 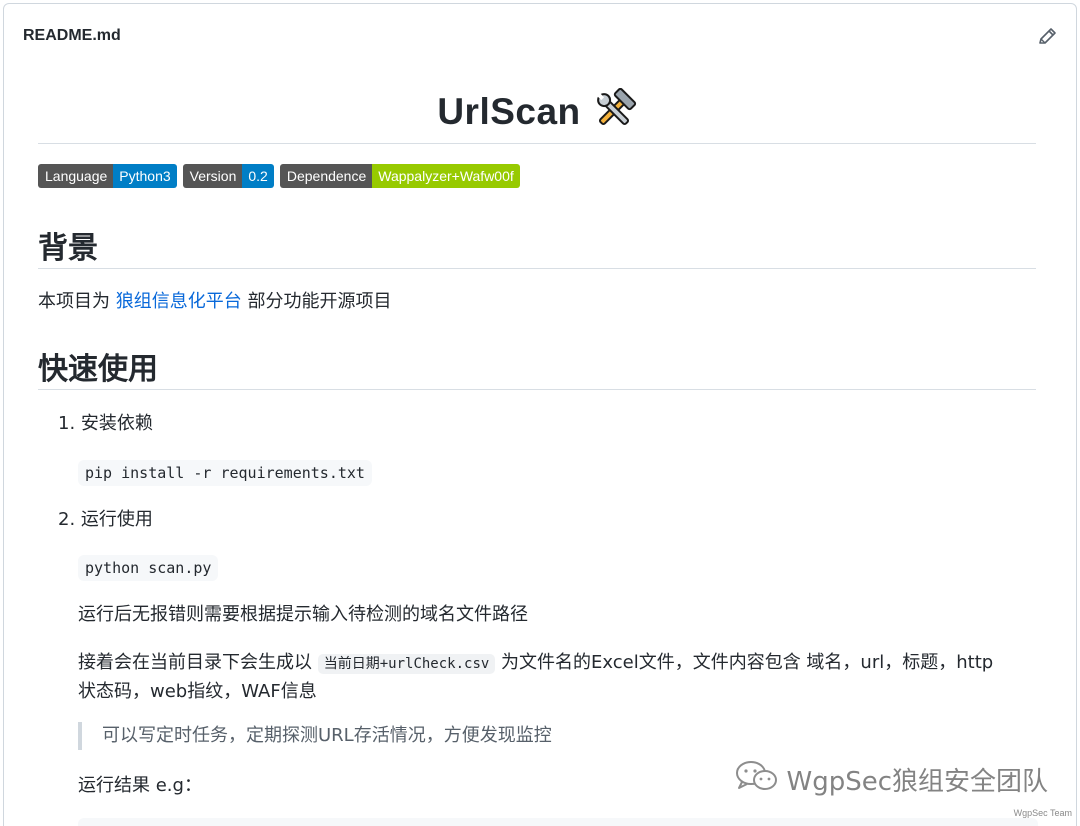 I want to click on background-text-suffix: 部分功能开源项目, so click(x=316, y=301).